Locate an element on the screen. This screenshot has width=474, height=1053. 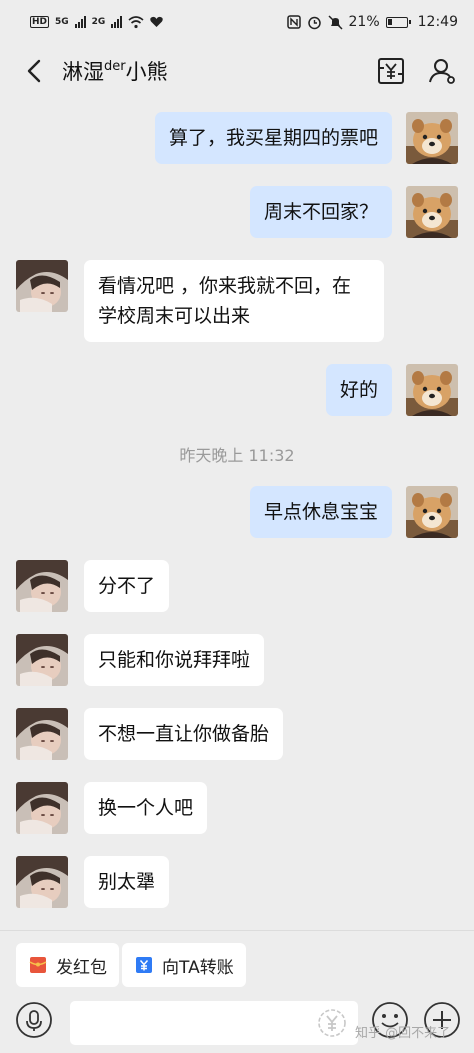
message-bubble: 别太犟 is located at coordinates (127, 882).